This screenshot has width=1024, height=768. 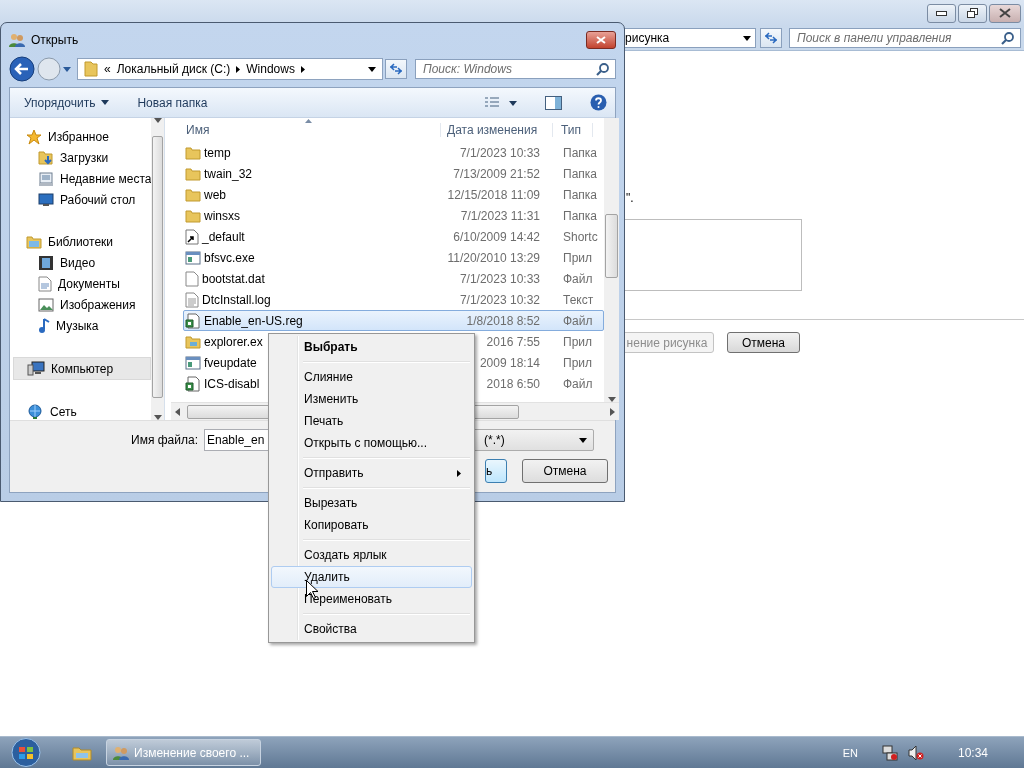 What do you see at coordinates (580, 236) in the screenshot?
I see `type-cell-text: Shortc` at bounding box center [580, 236].